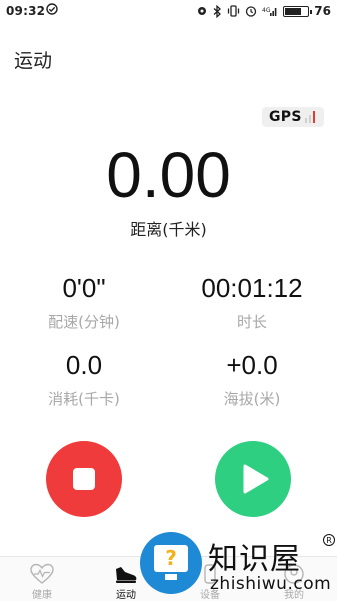 This screenshot has height=601, width=337. What do you see at coordinates (298, 11) in the screenshot?
I see `battery-icon` at bounding box center [298, 11].